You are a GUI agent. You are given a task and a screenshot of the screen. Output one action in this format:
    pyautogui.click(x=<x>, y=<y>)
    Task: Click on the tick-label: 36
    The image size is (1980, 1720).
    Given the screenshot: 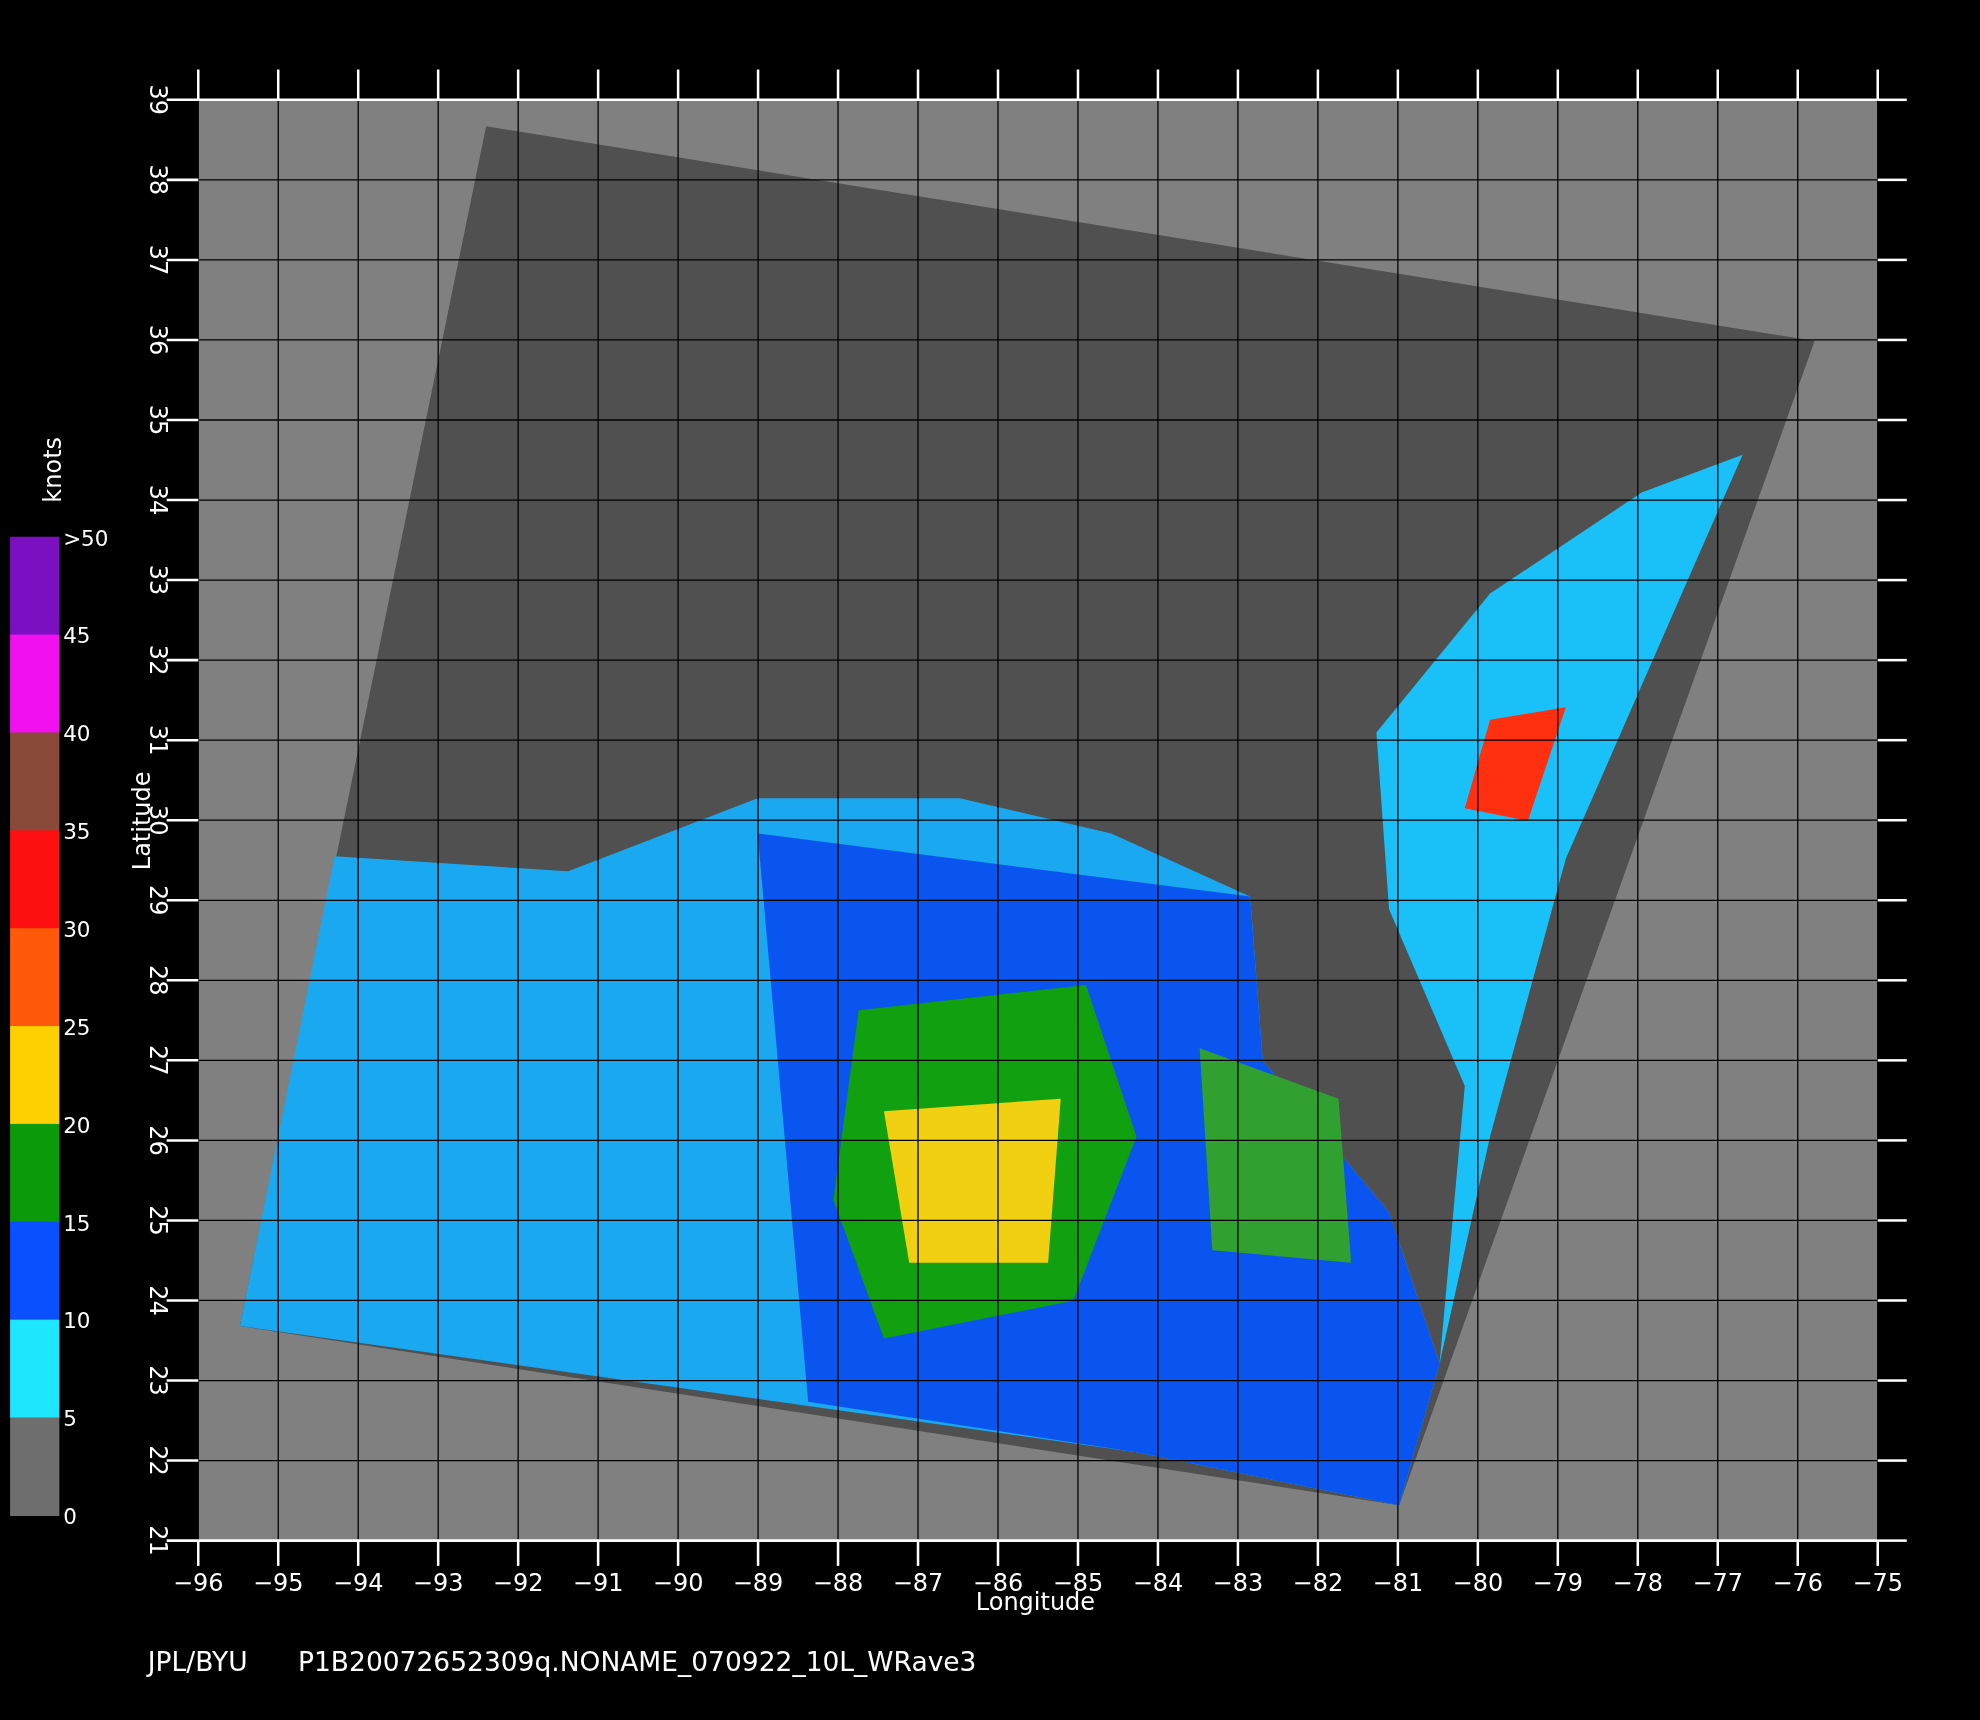 What is the action you would take?
    pyautogui.click(x=158, y=340)
    